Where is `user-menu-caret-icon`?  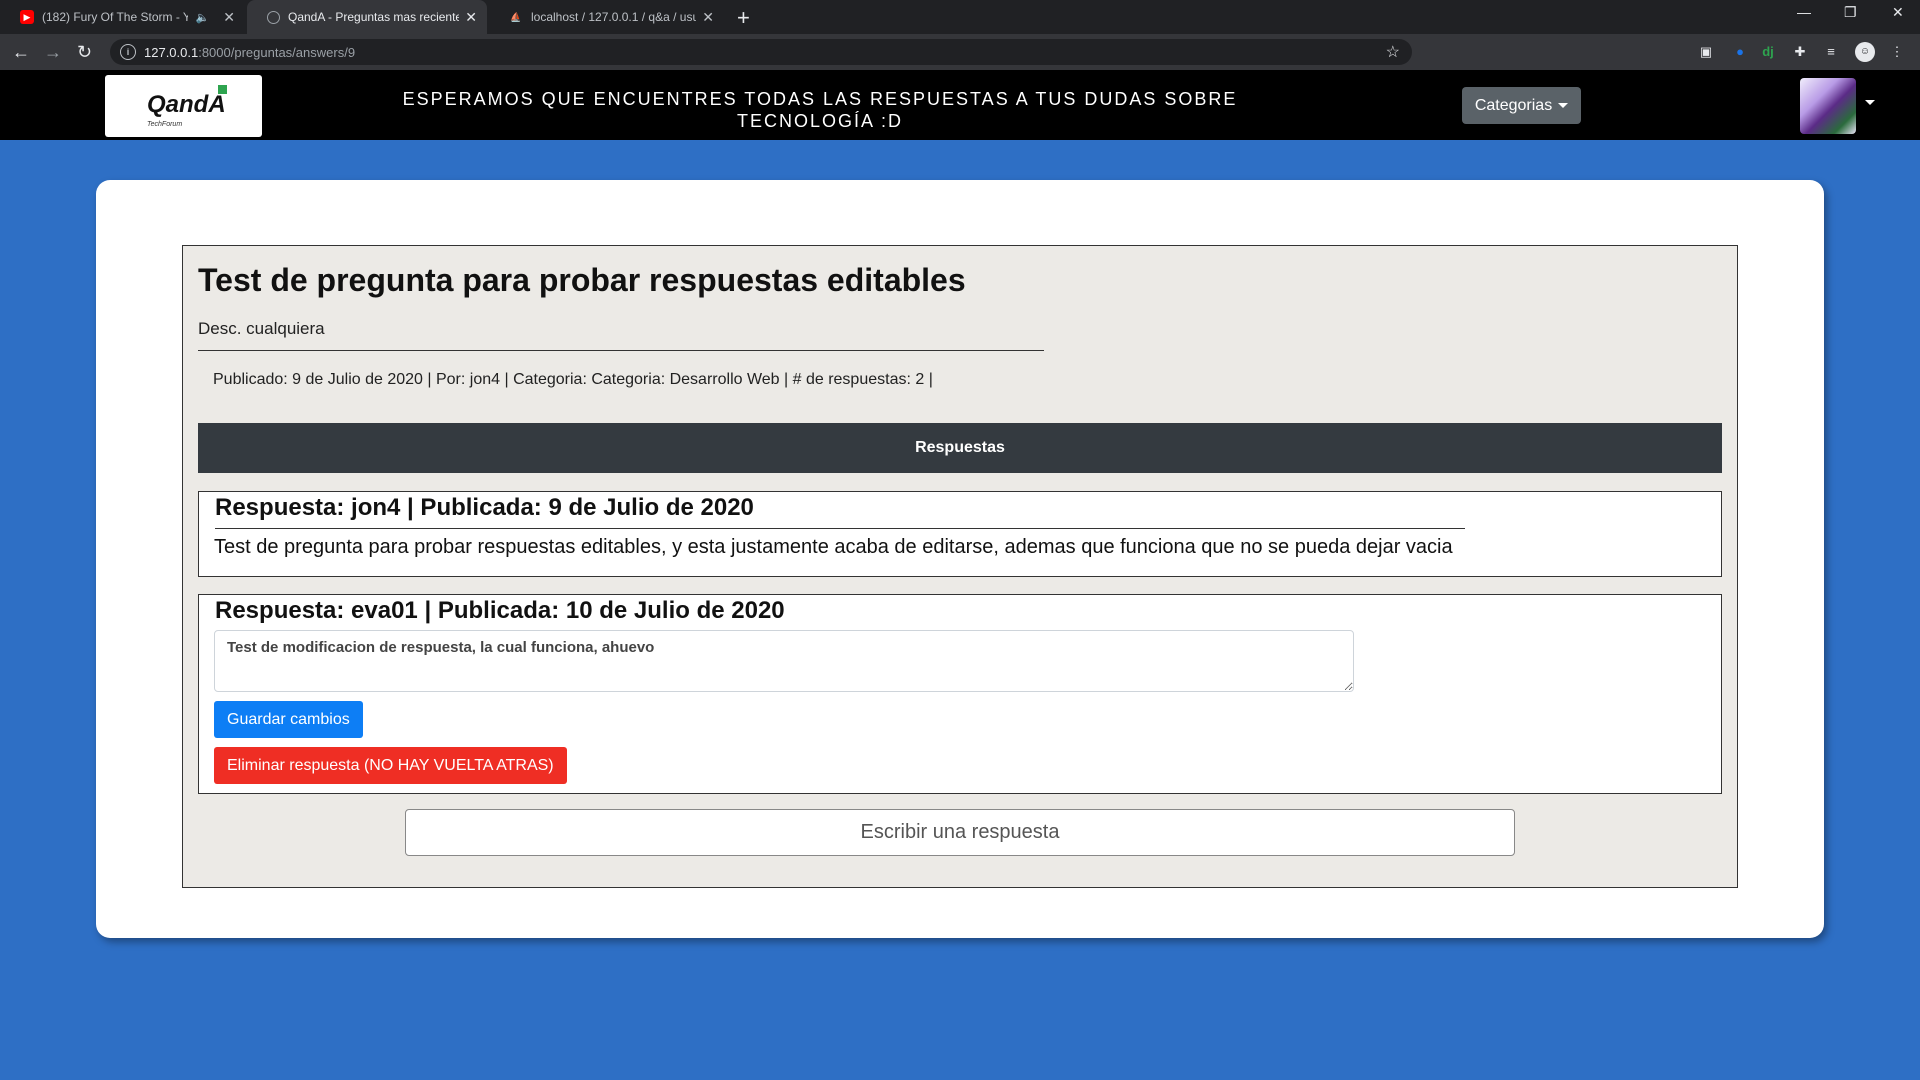 user-menu-caret-icon is located at coordinates (1870, 102).